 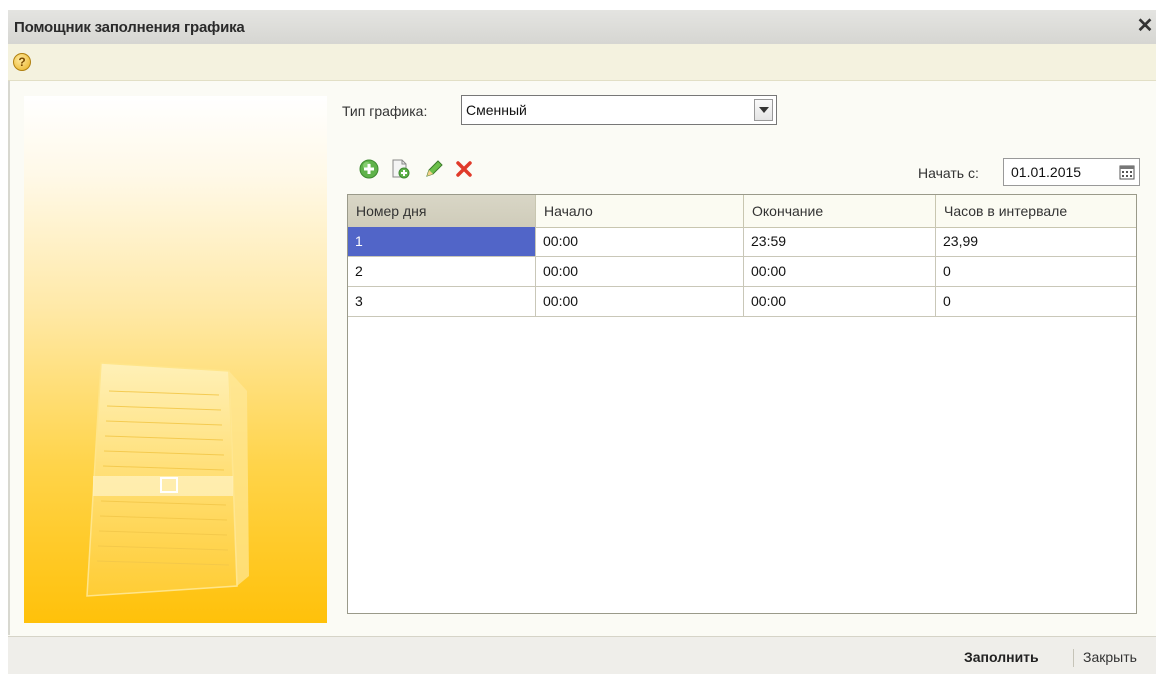 I want to click on desk-calendar-image, so click(x=167, y=479).